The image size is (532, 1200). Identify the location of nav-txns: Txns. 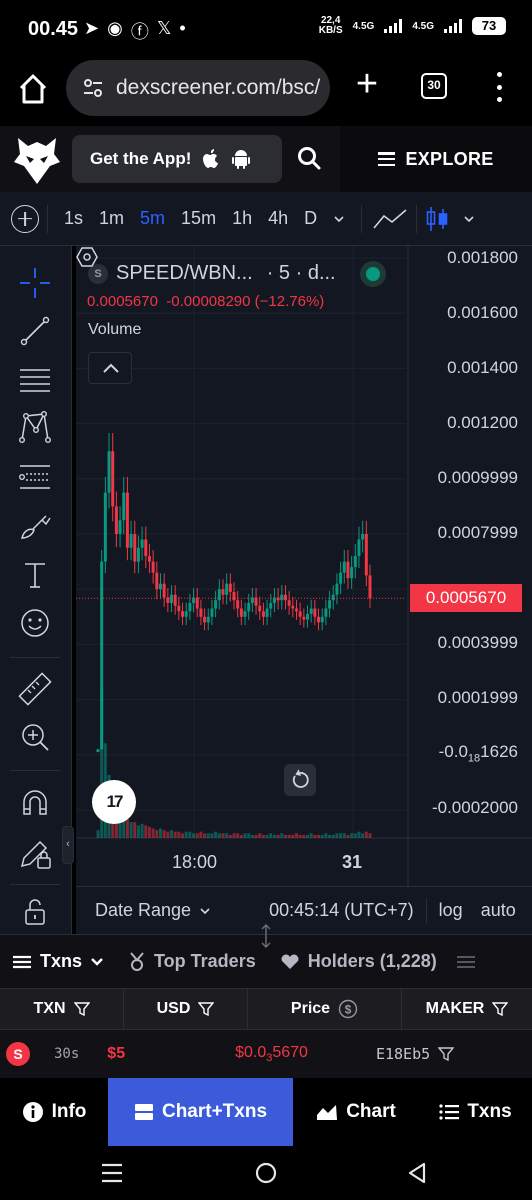
(475, 1112).